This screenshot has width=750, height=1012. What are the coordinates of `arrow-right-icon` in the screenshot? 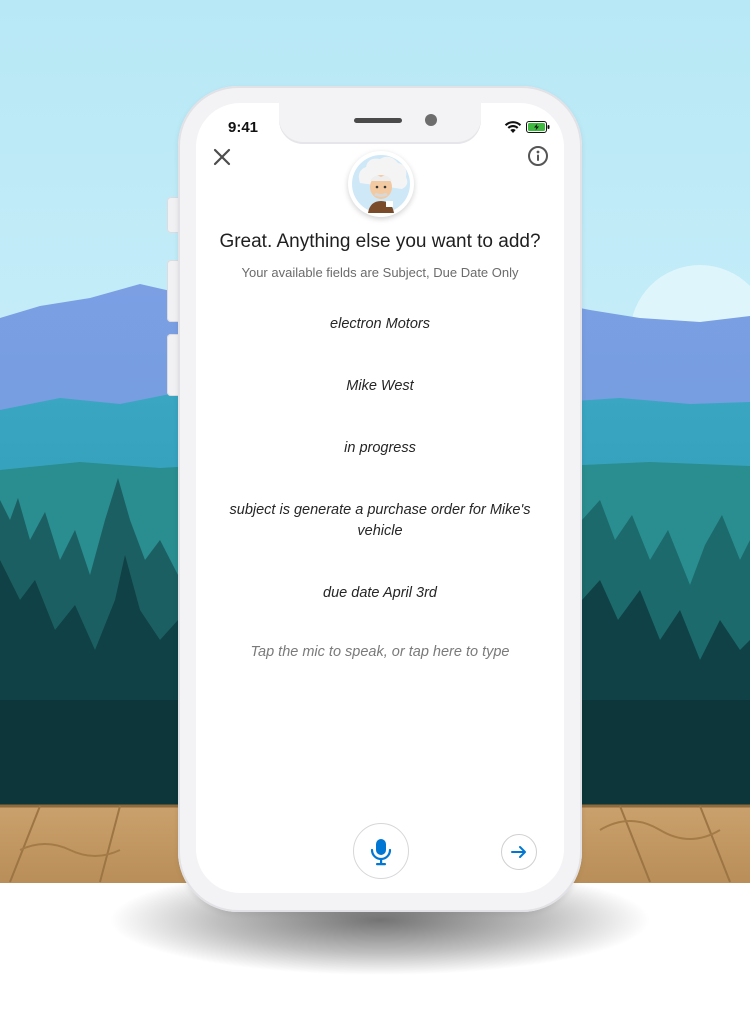 It's located at (518, 852).